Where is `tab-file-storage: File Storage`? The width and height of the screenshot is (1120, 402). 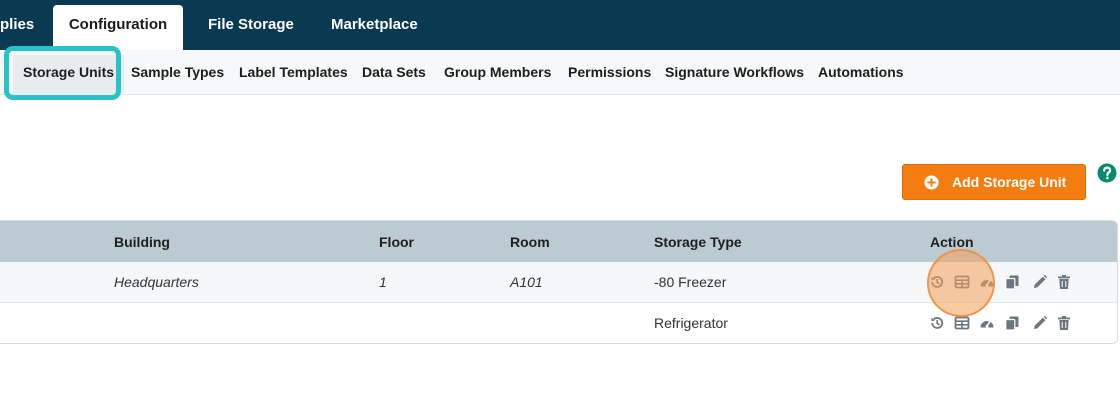 tab-file-storage: File Storage is located at coordinates (251, 25).